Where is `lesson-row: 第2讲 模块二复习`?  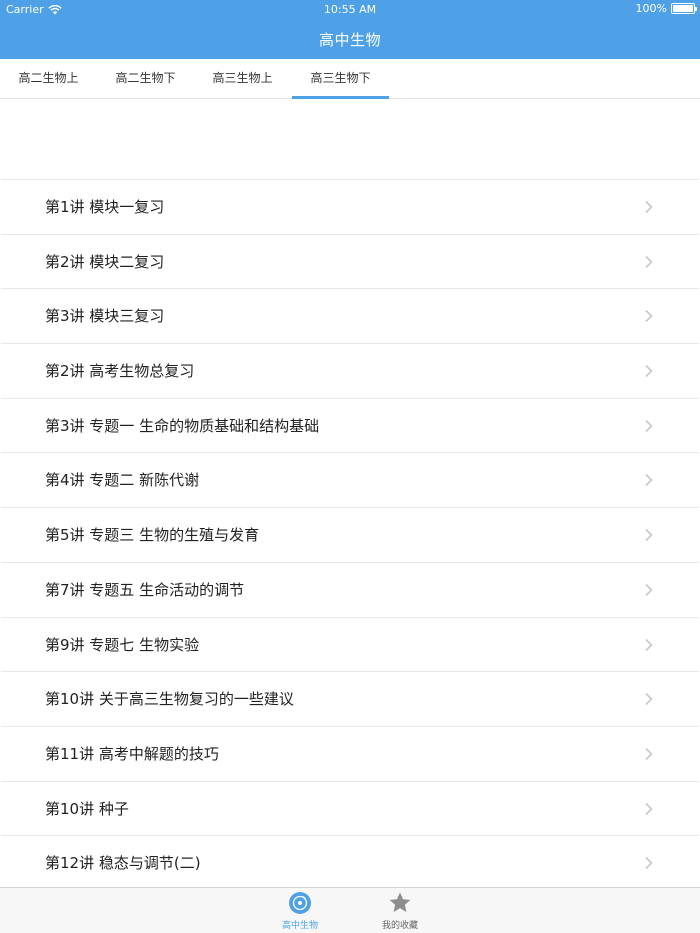
lesson-row: 第2讲 模块二复习 is located at coordinates (350, 262).